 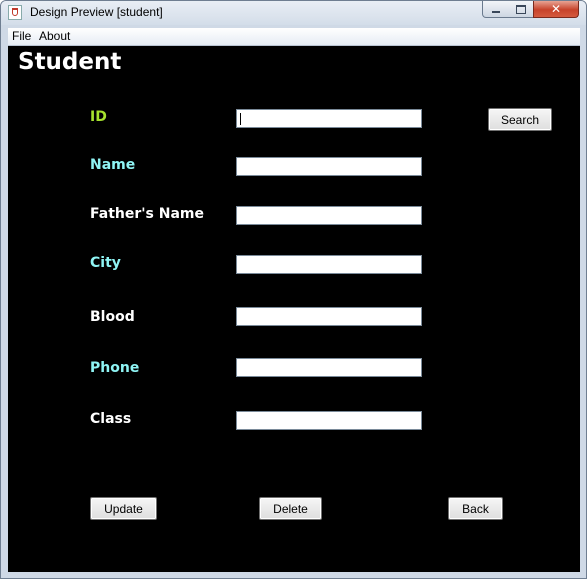 I want to click on java-app-icon, so click(x=15, y=12).